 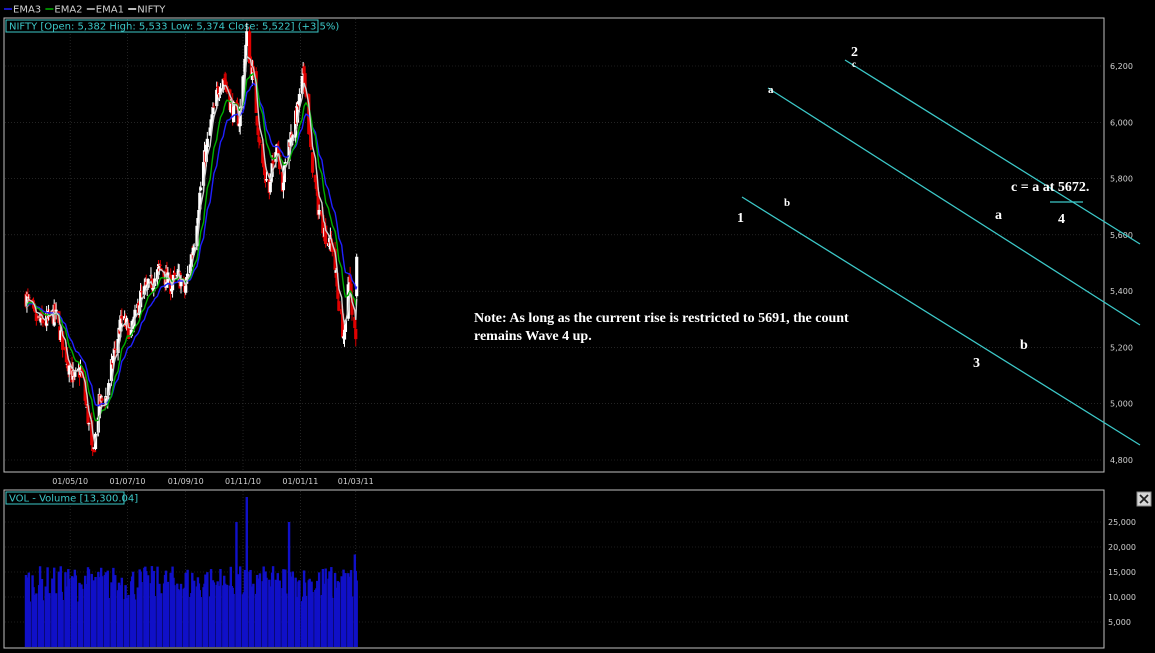 I want to click on volume-tick-label: 15,000, so click(x=1122, y=572).